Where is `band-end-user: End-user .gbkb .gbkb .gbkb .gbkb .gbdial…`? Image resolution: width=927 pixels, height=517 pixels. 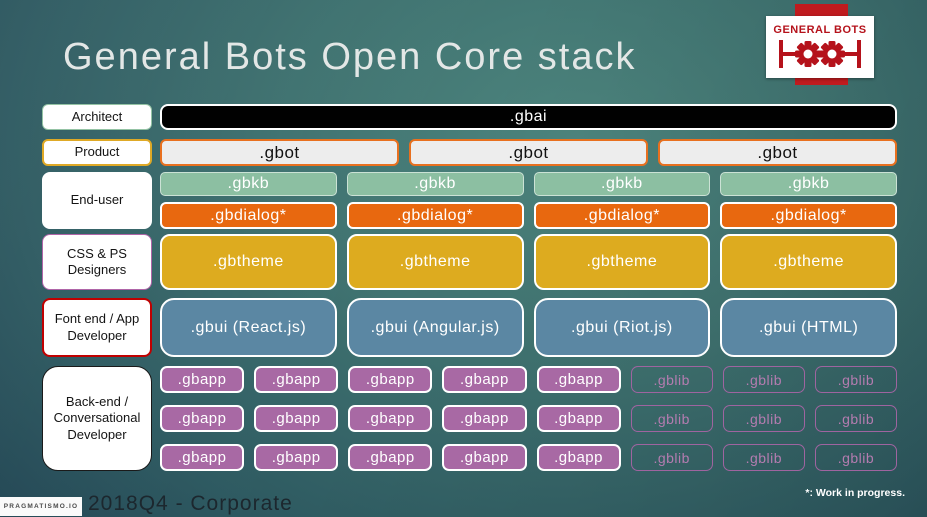
band-end-user: End-user .gbkb .gbkb .gbkb .gbkb .gbdial… is located at coordinates (469, 200).